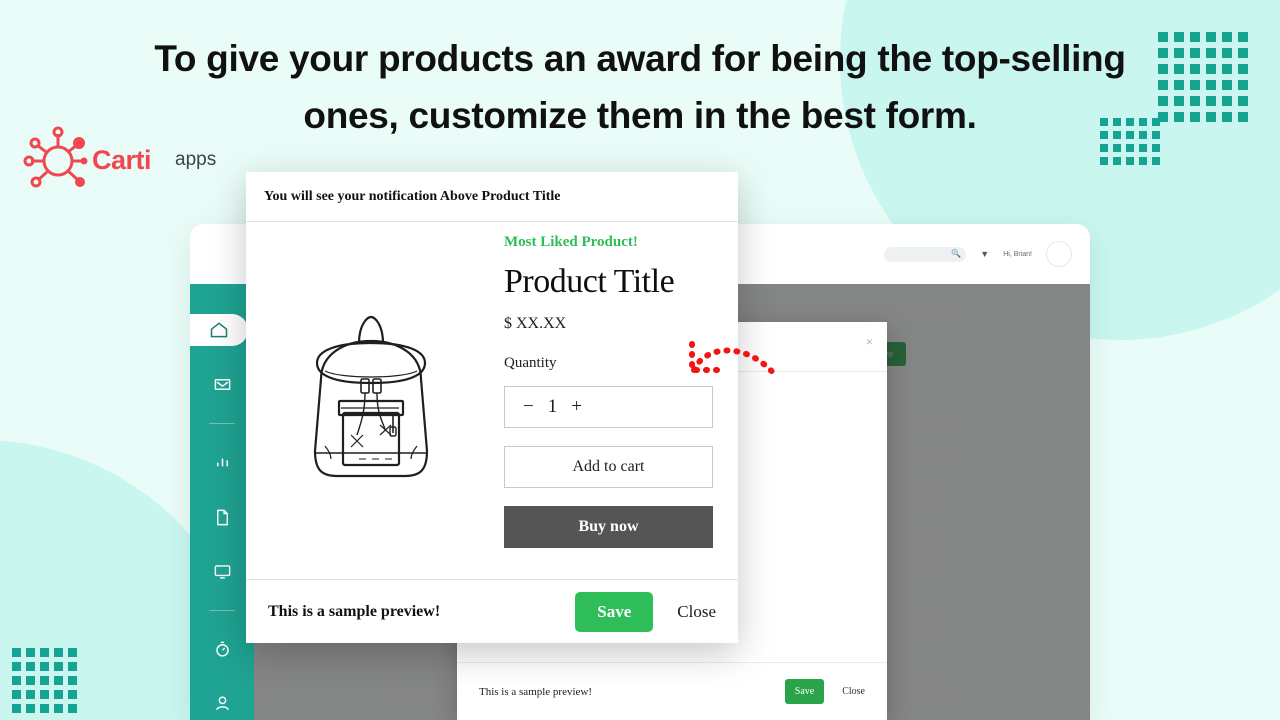  Describe the element at coordinates (614, 611) in the screenshot. I see `save-button: Save` at that location.